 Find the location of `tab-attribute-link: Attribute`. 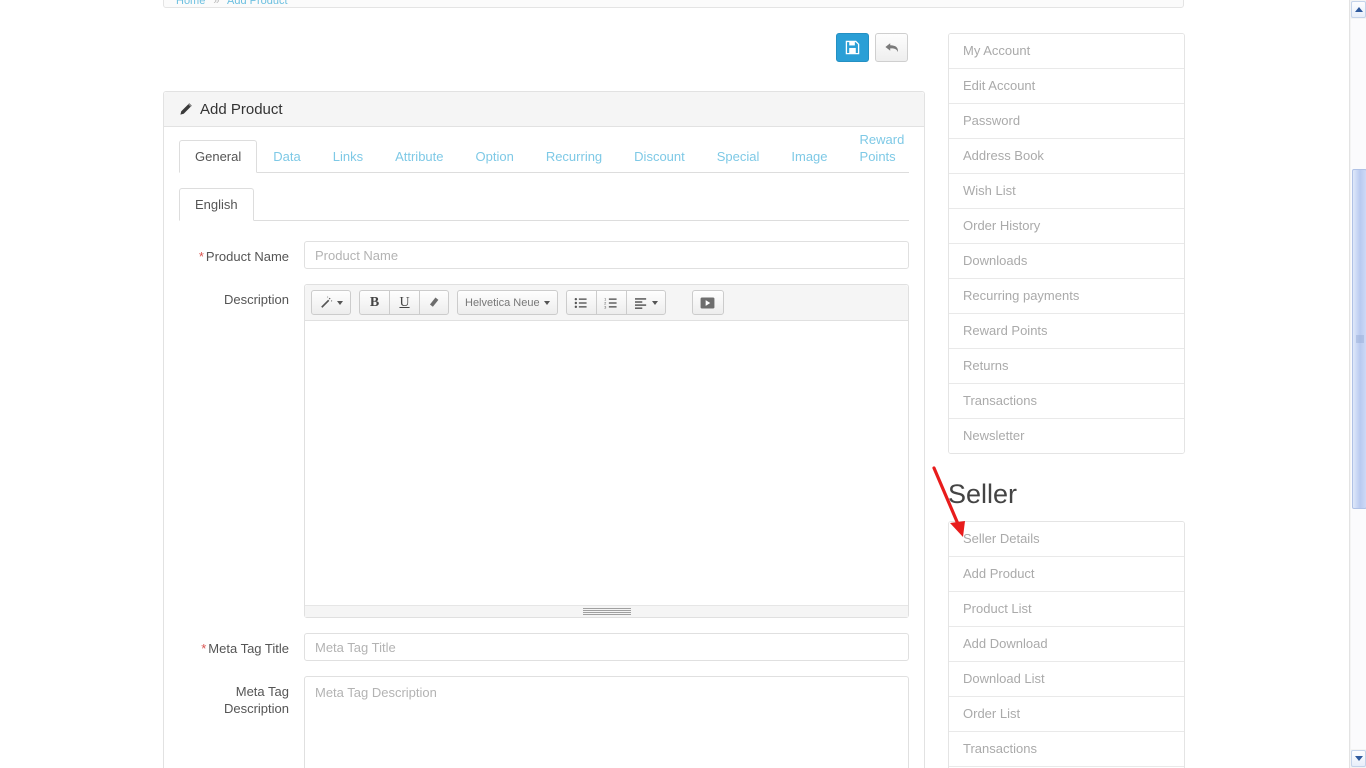

tab-attribute-link: Attribute is located at coordinates (419, 156).